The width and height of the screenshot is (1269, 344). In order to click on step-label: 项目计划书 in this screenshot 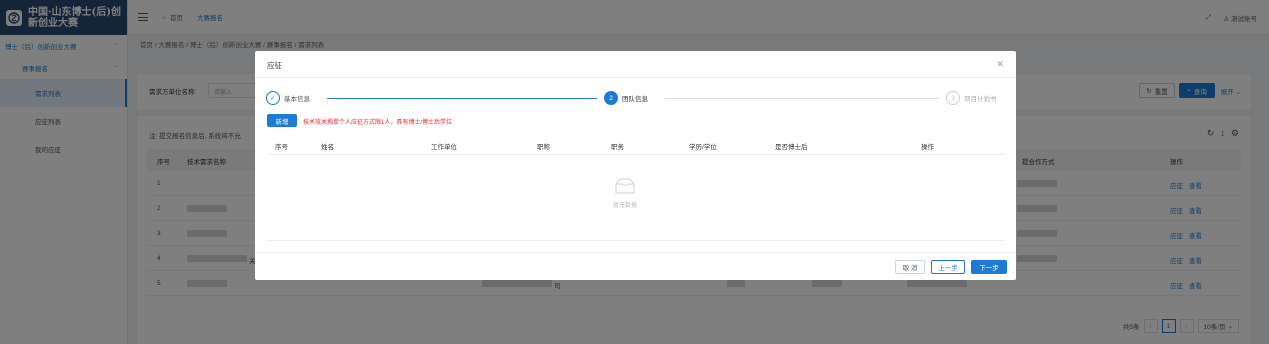, I will do `click(980, 99)`.